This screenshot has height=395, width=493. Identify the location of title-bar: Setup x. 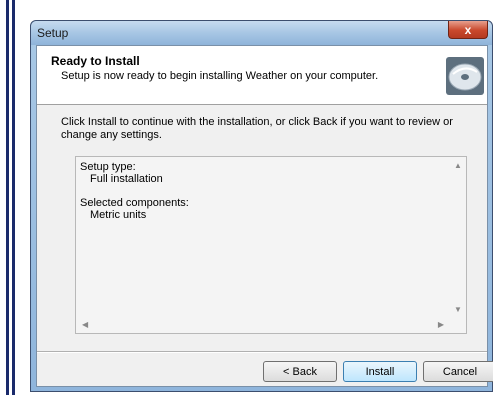
(261, 33).